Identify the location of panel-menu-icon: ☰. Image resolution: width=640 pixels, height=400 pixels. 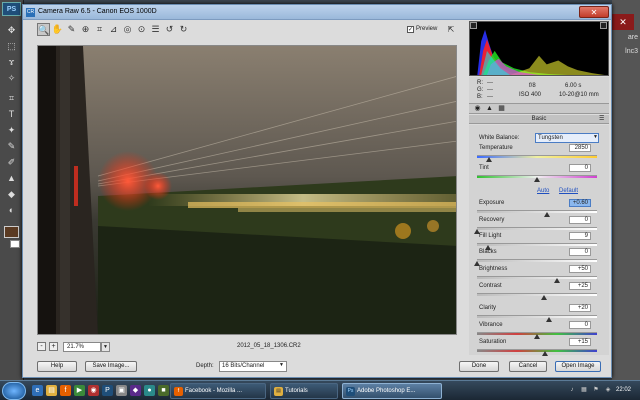
(601, 118).